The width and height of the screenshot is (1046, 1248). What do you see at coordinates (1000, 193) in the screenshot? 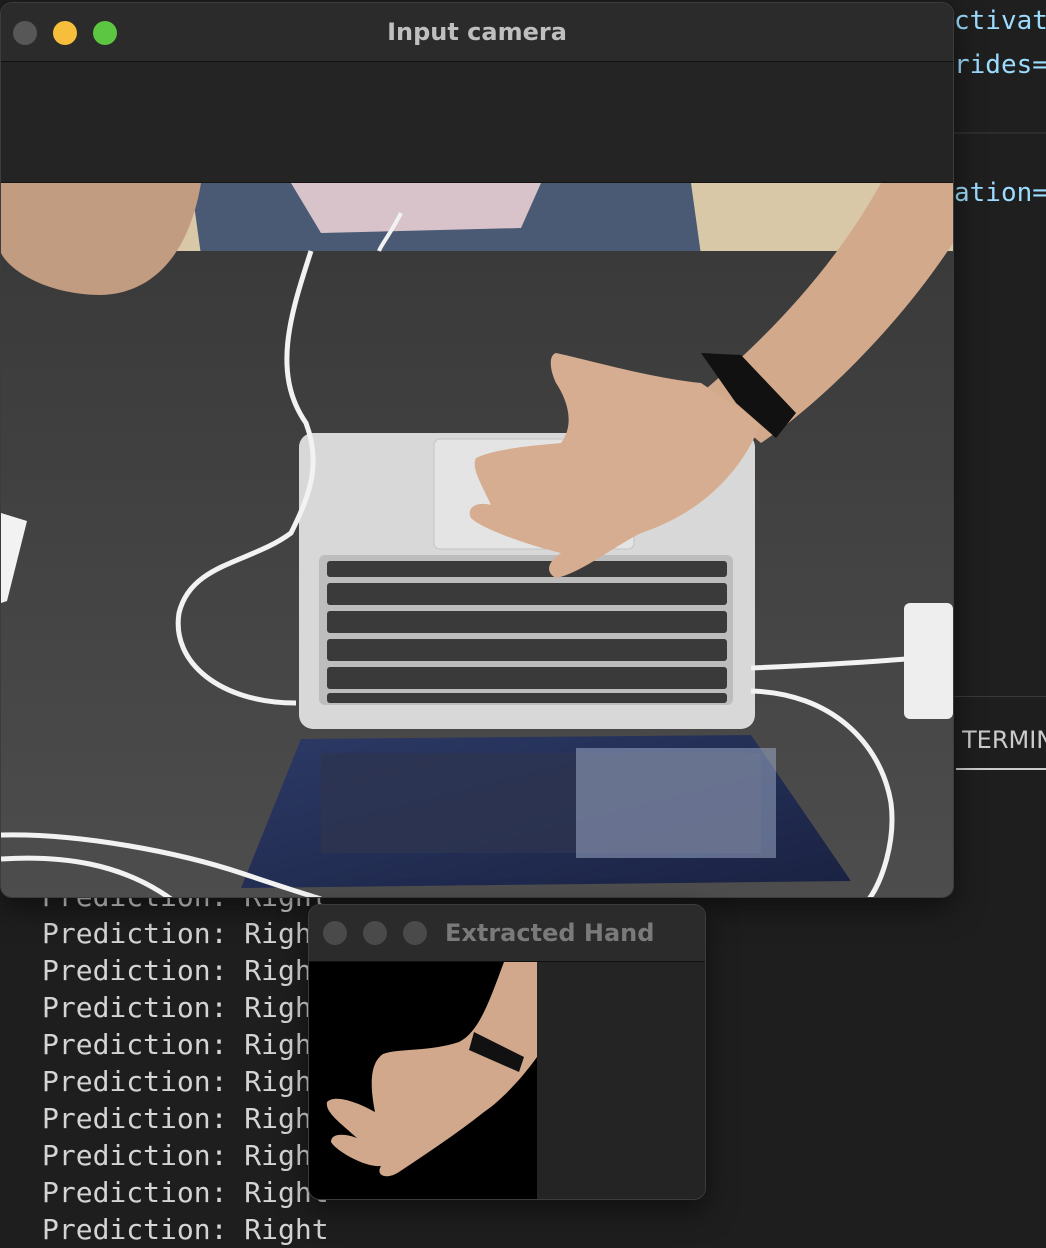
I see `code-line-3: ation=` at bounding box center [1000, 193].